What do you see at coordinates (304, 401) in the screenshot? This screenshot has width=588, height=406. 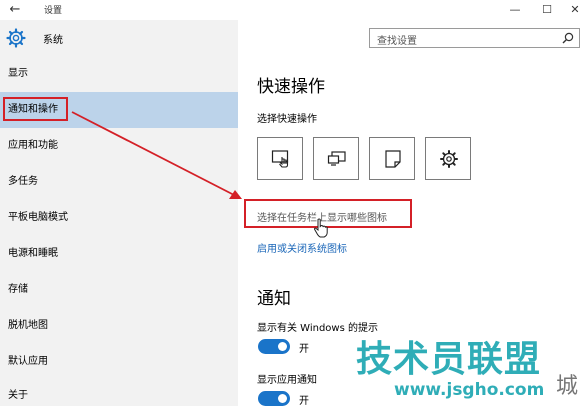 I see `app-notifications-state: 开` at bounding box center [304, 401].